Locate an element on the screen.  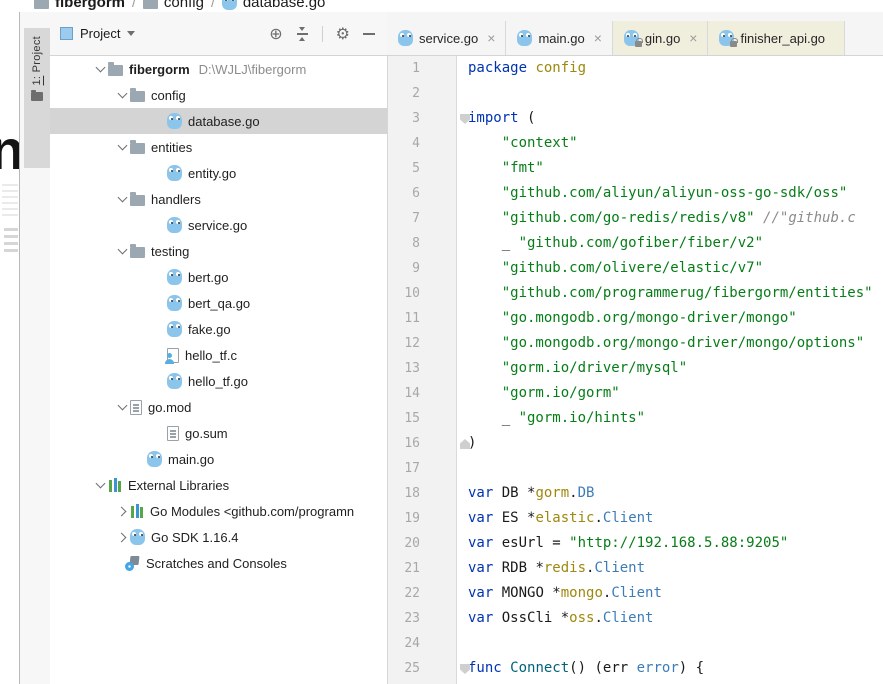
breadcrumb-label: fibergorm is located at coordinates (90, 5).